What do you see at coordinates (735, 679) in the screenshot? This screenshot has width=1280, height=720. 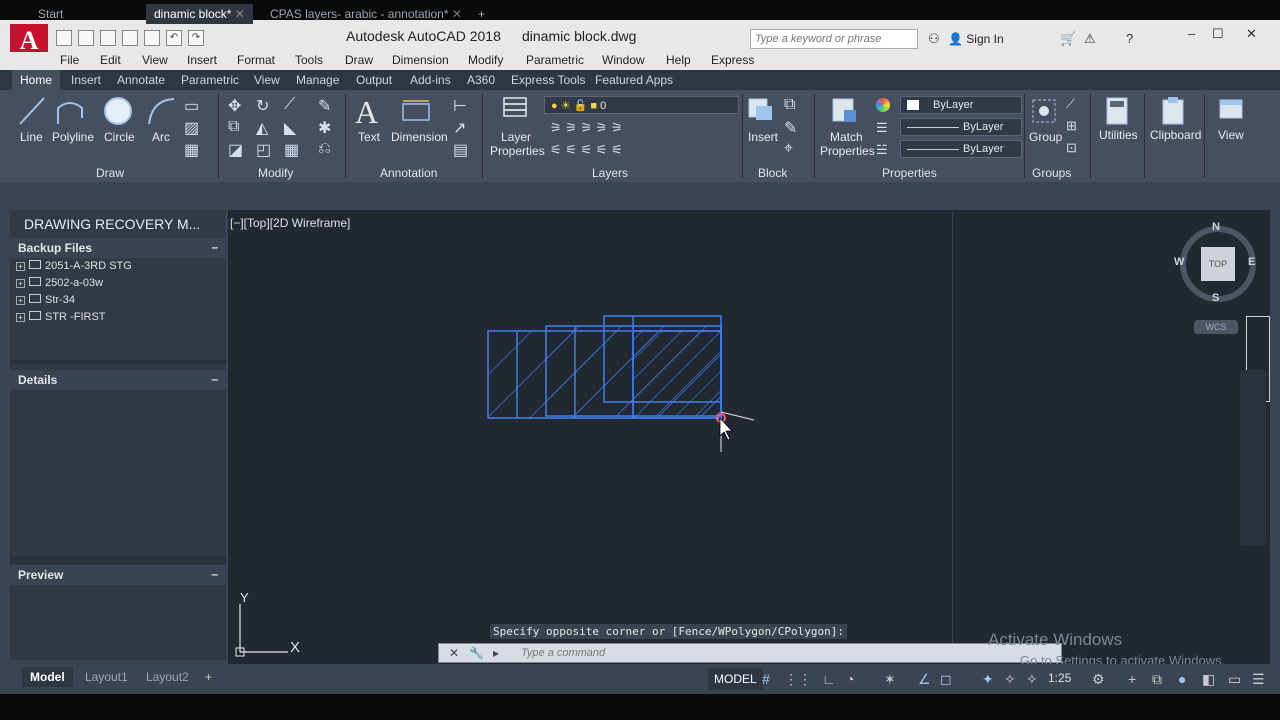 I see `model-space-button: MODEL` at bounding box center [735, 679].